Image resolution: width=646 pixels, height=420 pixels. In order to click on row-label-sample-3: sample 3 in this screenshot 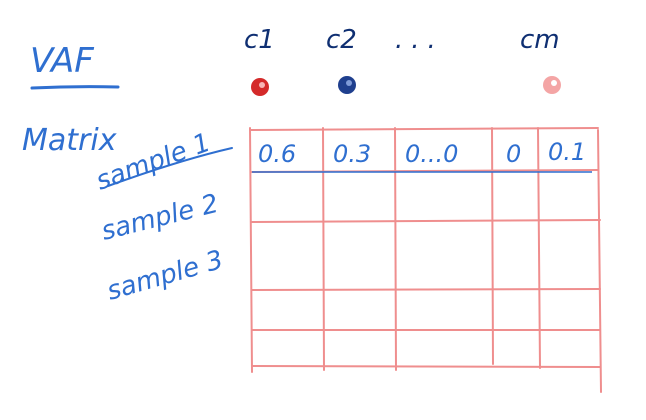, I will do `click(165, 276)`.